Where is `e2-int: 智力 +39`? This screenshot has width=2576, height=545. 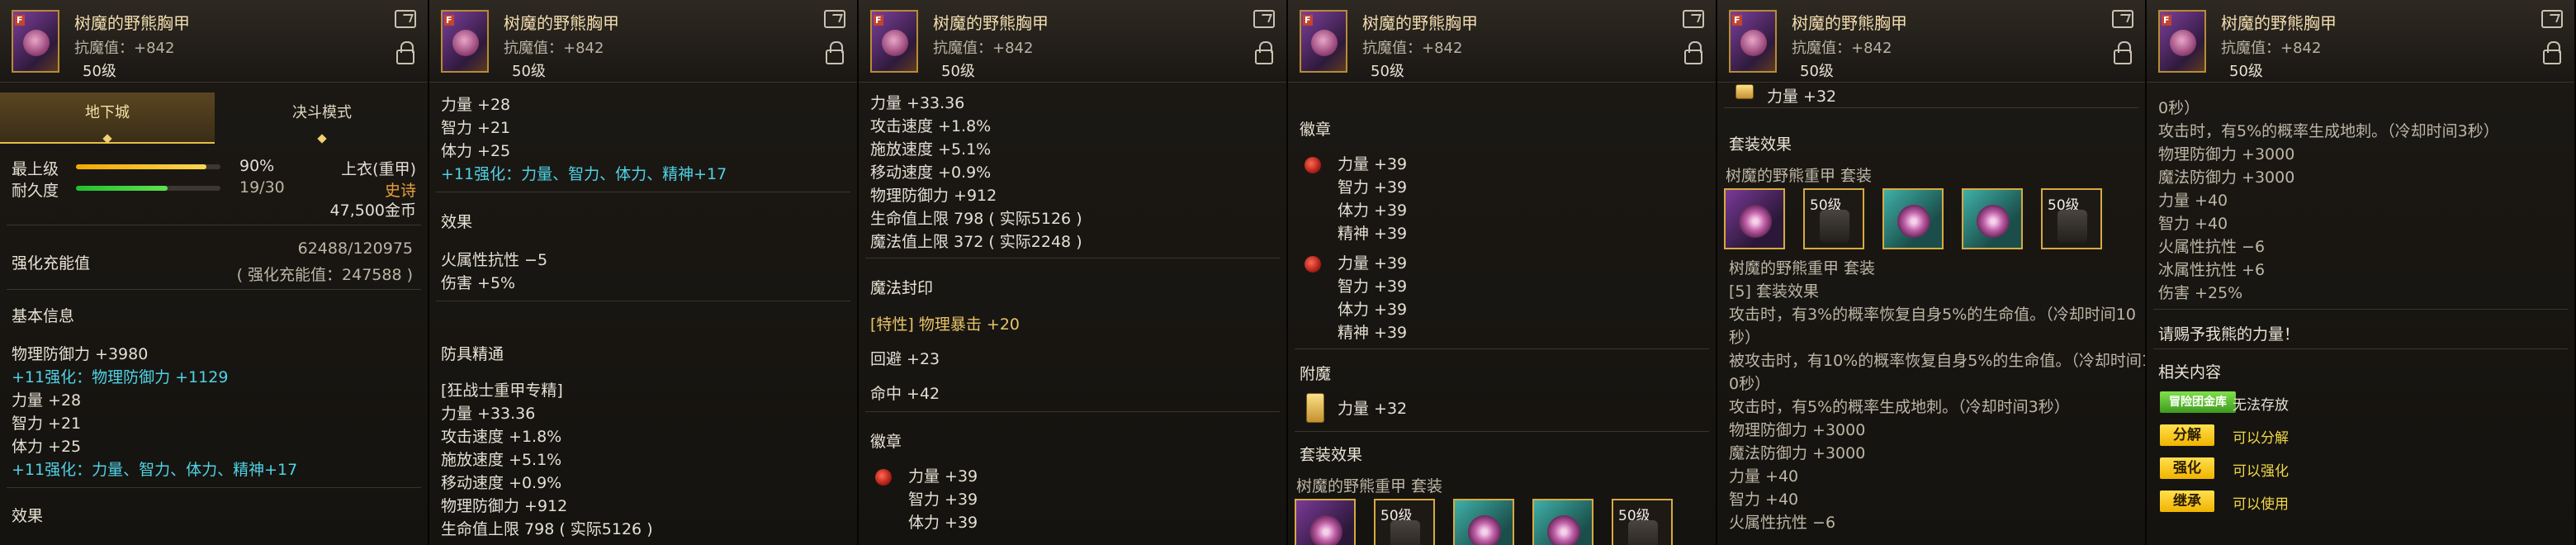 e2-int: 智力 +39 is located at coordinates (1373, 287).